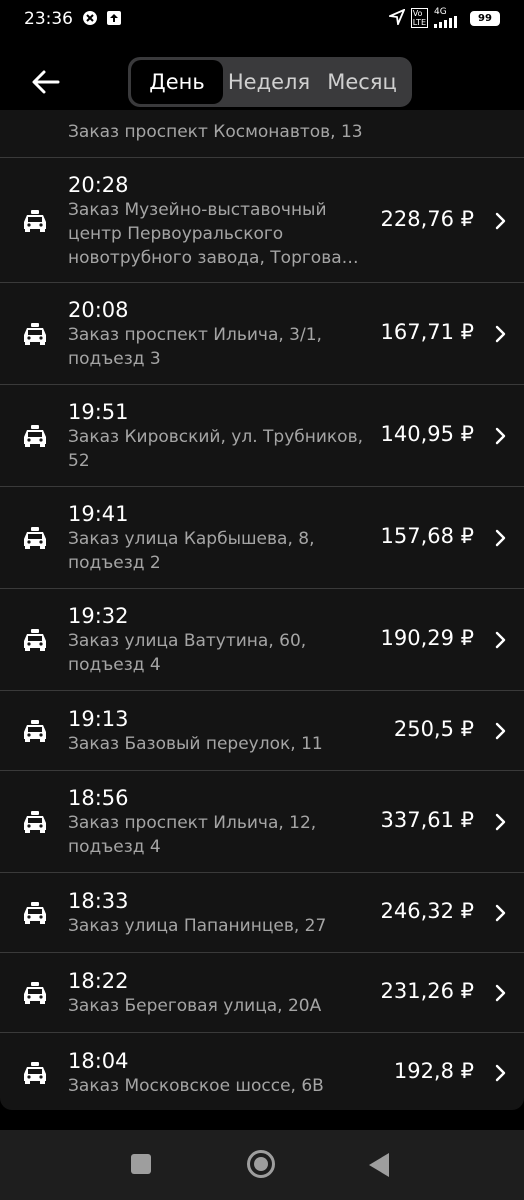 Image resolution: width=524 pixels, height=1200 pixels. I want to click on order-text: 18:22 Заказ Береговая улица, 20А, so click(218, 993).